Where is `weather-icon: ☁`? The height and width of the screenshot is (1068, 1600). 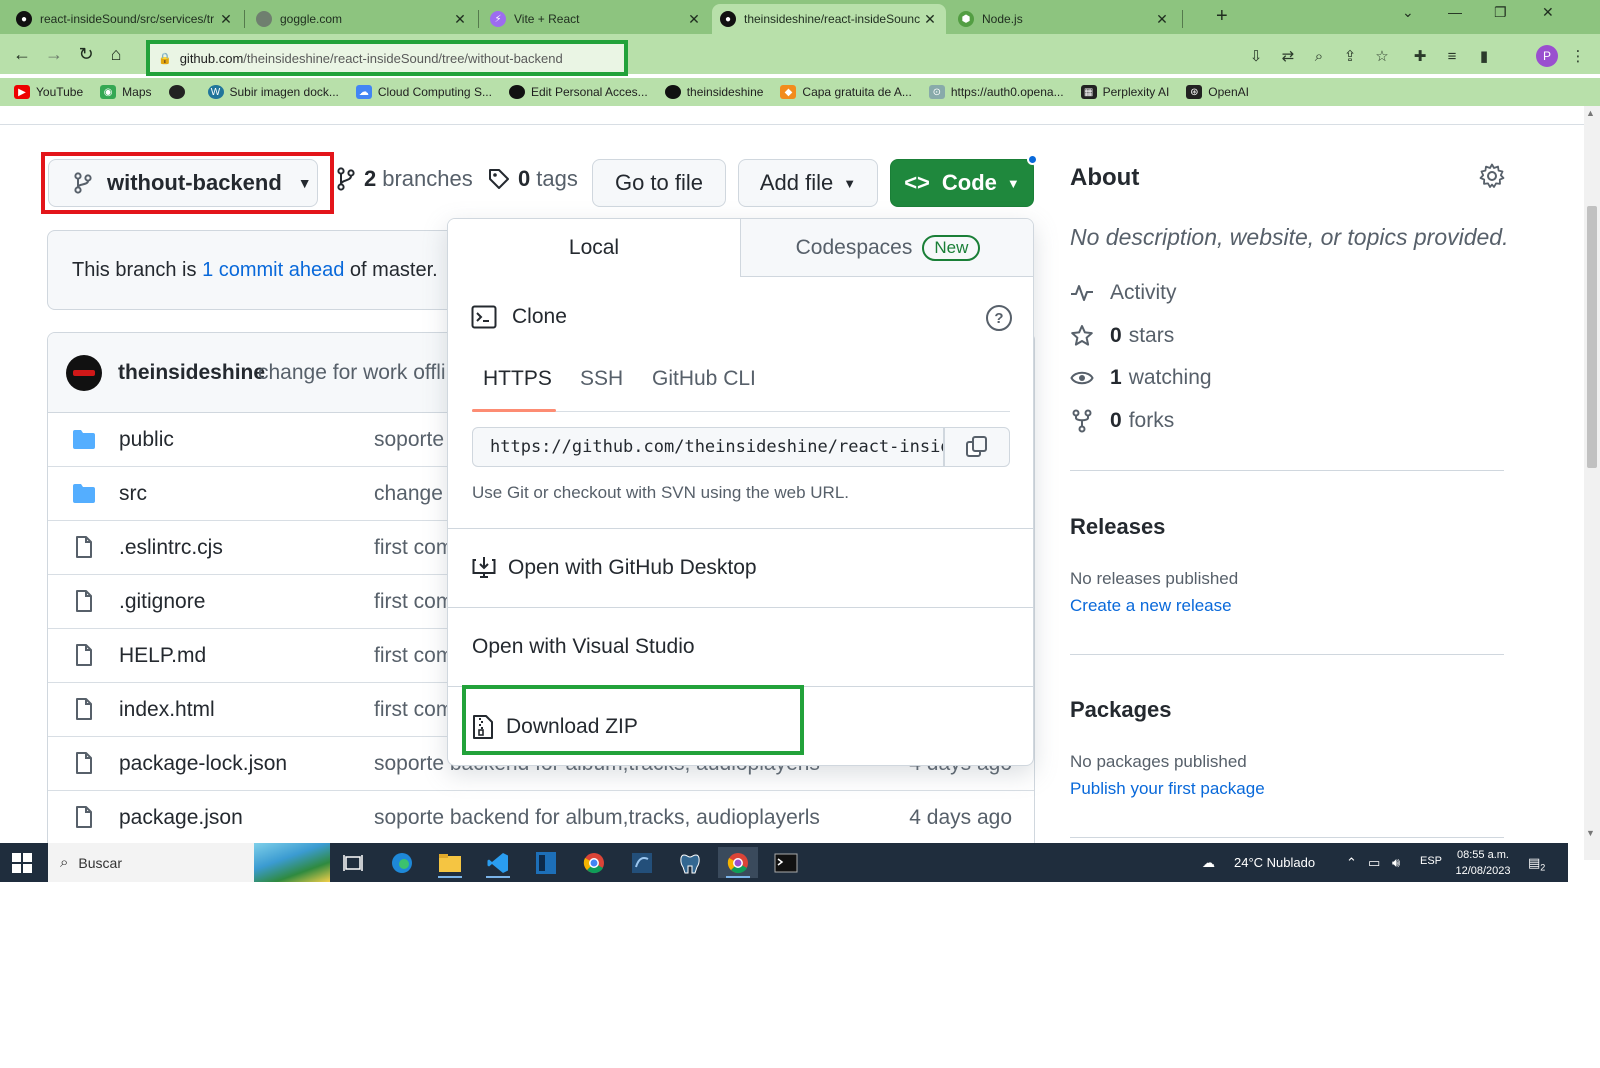
weather-icon: ☁ is located at coordinates (1208, 863).